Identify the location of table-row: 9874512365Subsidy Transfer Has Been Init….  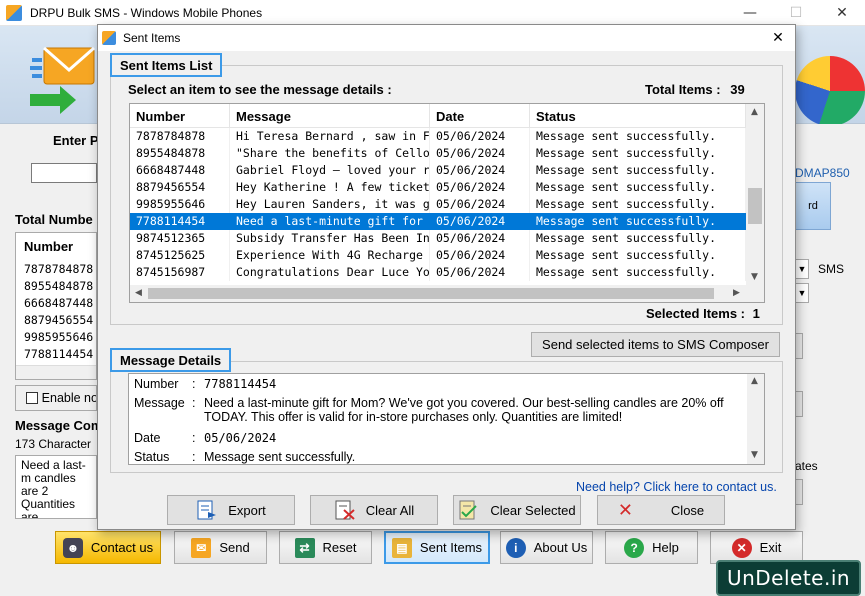
(438, 238).